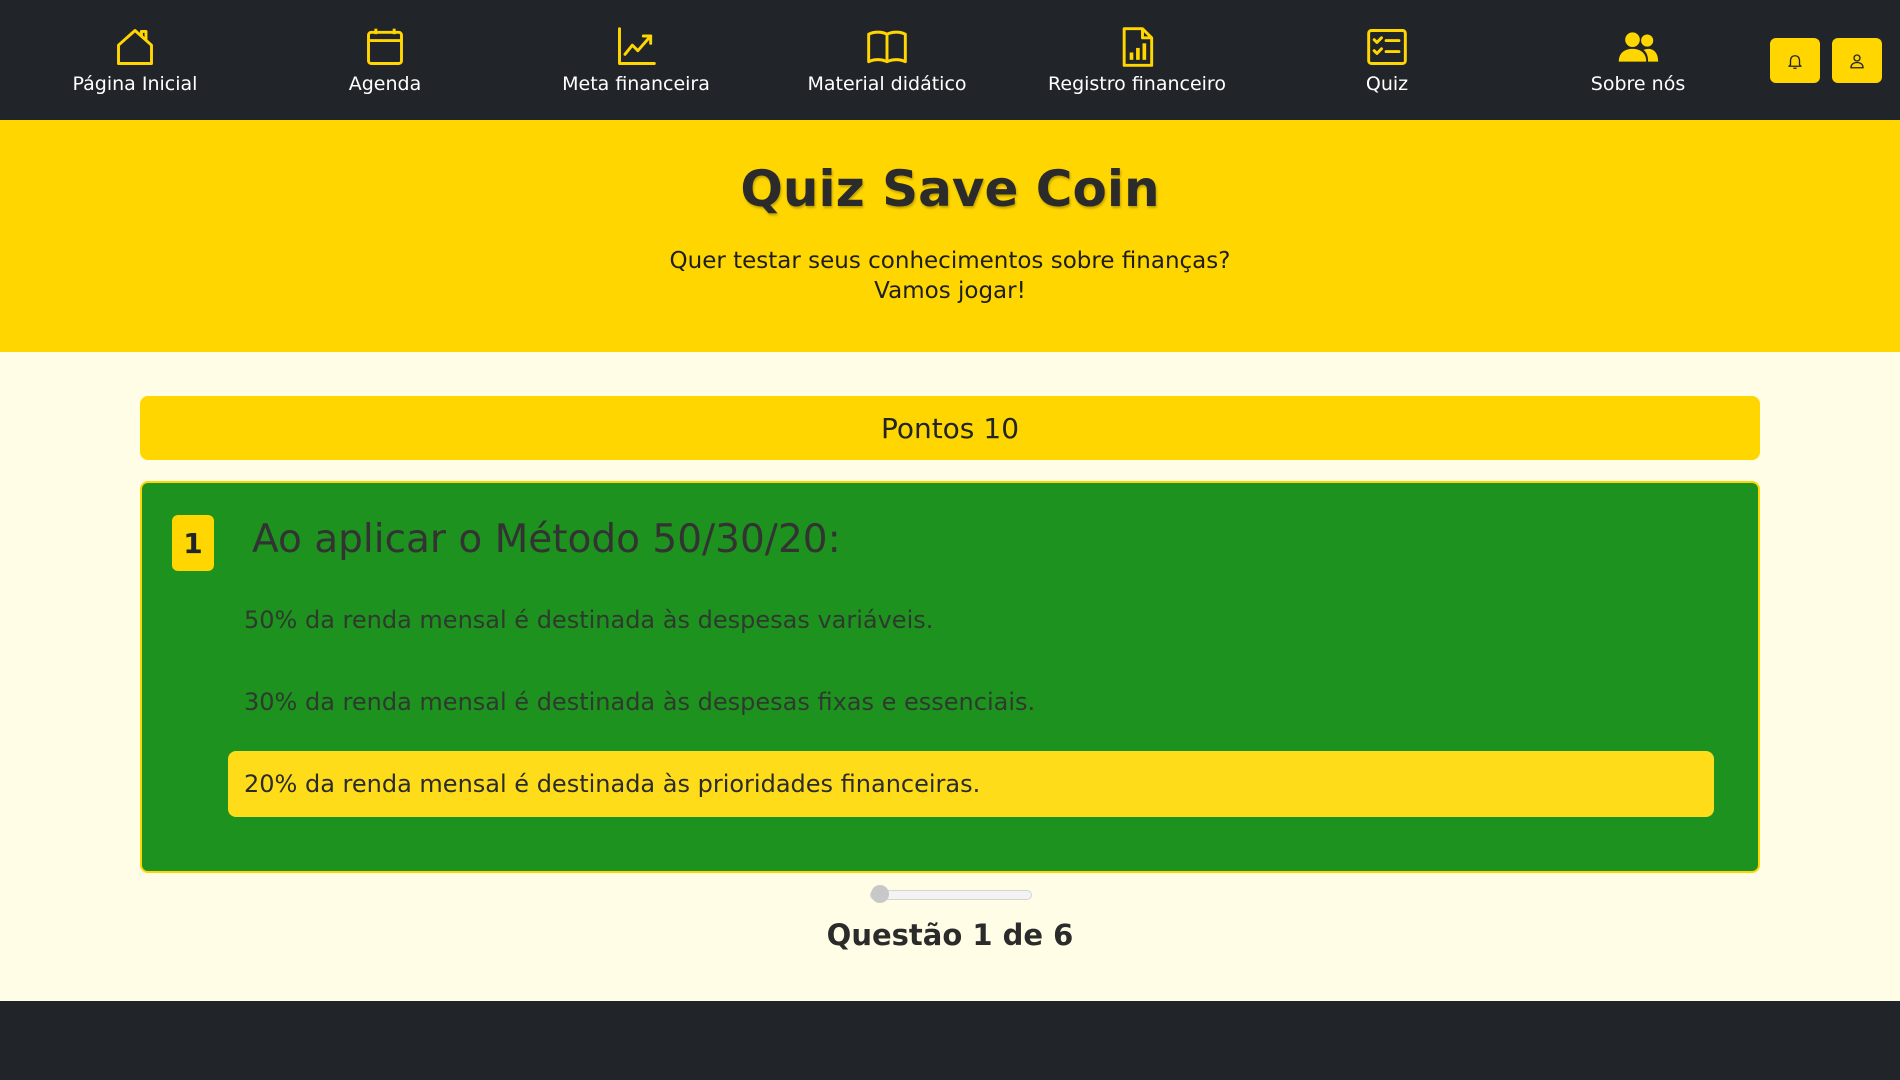  Describe the element at coordinates (1387, 47) in the screenshot. I see `checklist-icon` at that location.